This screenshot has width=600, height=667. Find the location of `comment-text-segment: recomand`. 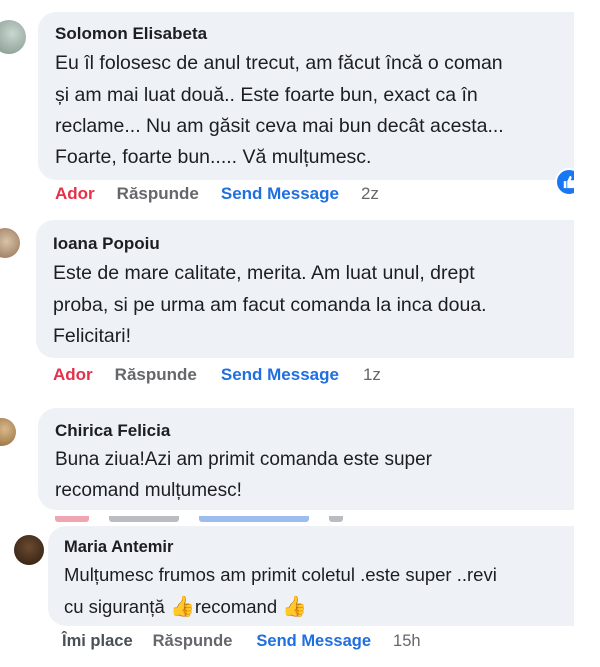

comment-text-segment: recomand is located at coordinates (236, 606).